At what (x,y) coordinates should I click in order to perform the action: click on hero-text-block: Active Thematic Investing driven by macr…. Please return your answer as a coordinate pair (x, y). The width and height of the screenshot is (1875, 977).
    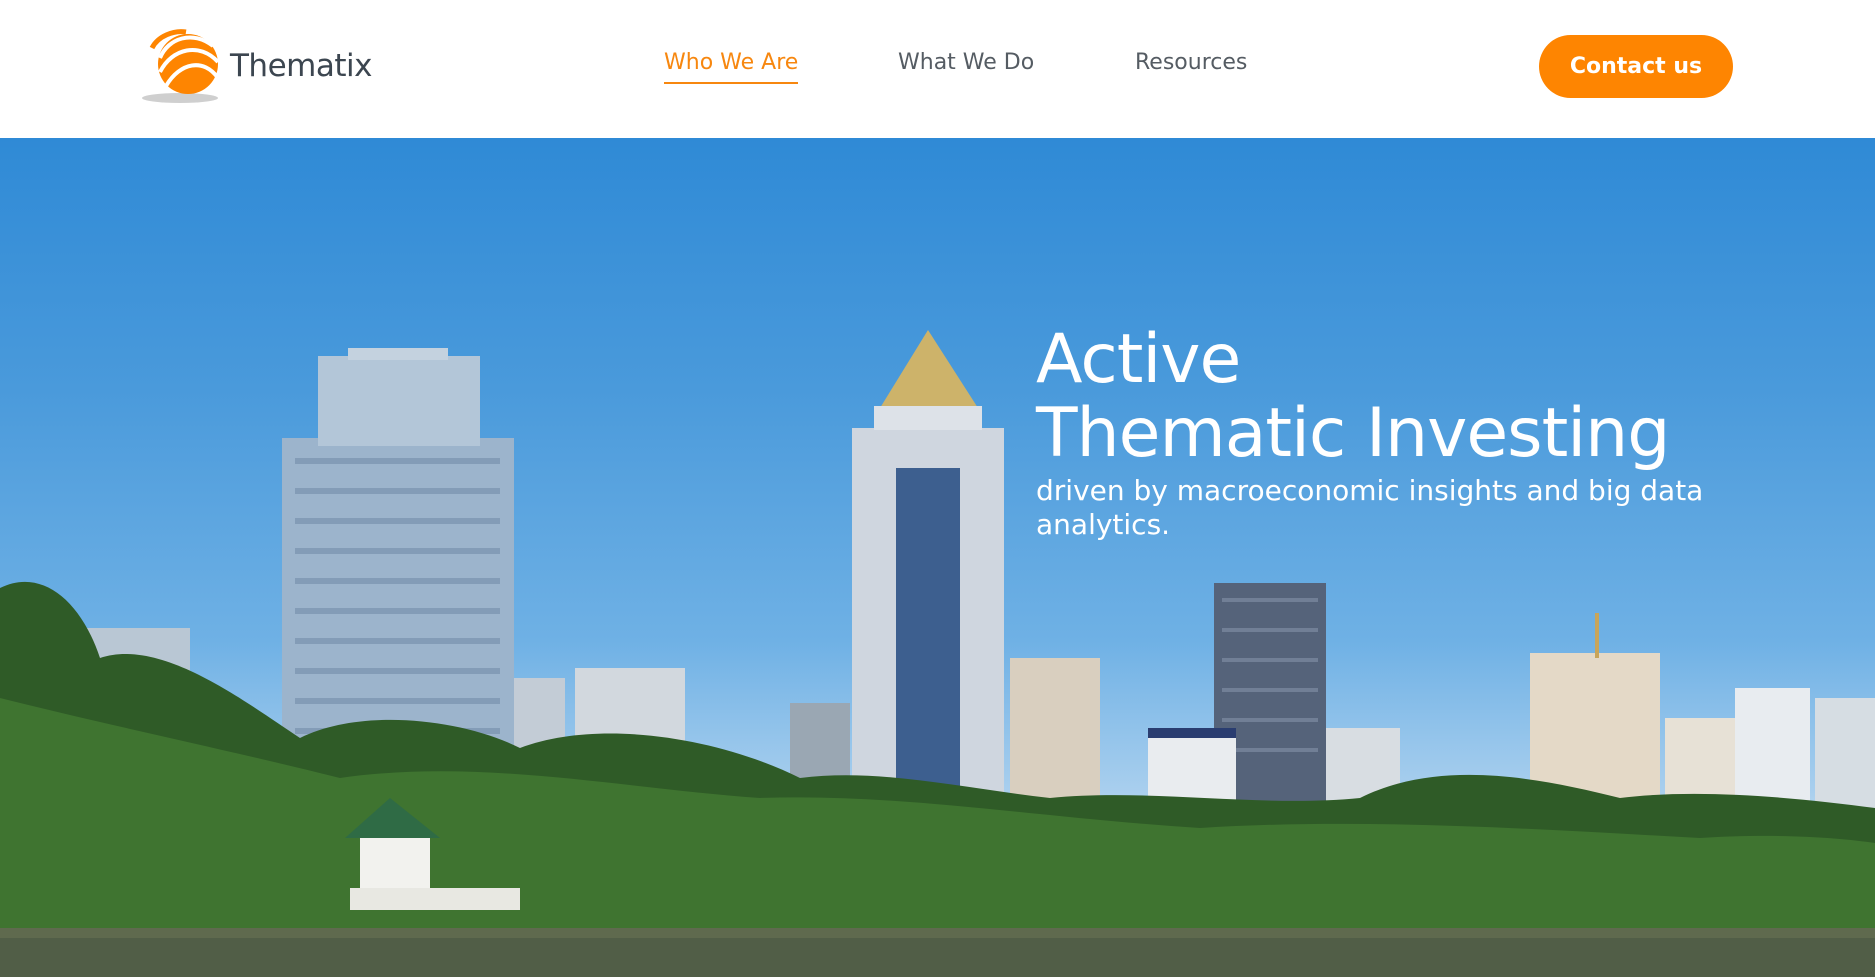
    Looking at the image, I should click on (1416, 432).